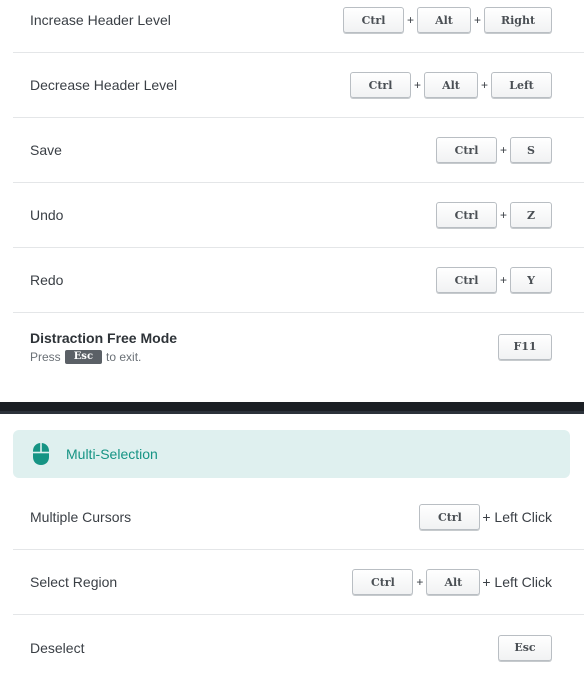 The image size is (584, 695). Describe the element at coordinates (298, 280) in the screenshot. I see `shortcut-row-redo: Redo Ctrl + Y` at that location.